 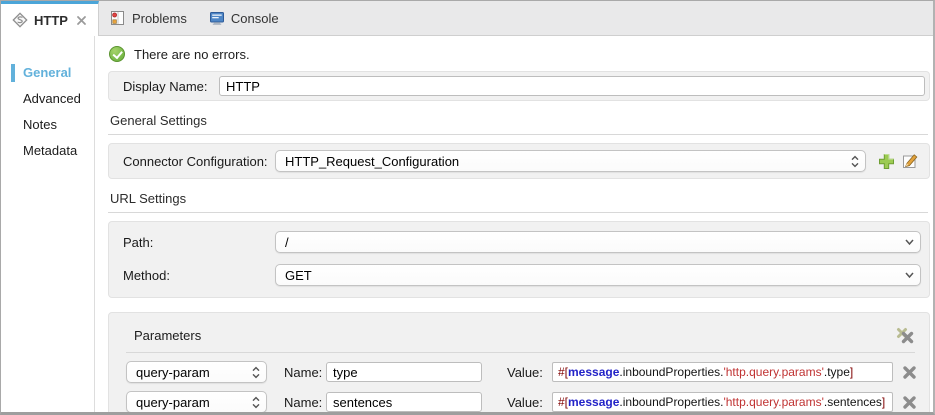 What do you see at coordinates (192, 54) in the screenshot?
I see `status-message: There are no errors.` at bounding box center [192, 54].